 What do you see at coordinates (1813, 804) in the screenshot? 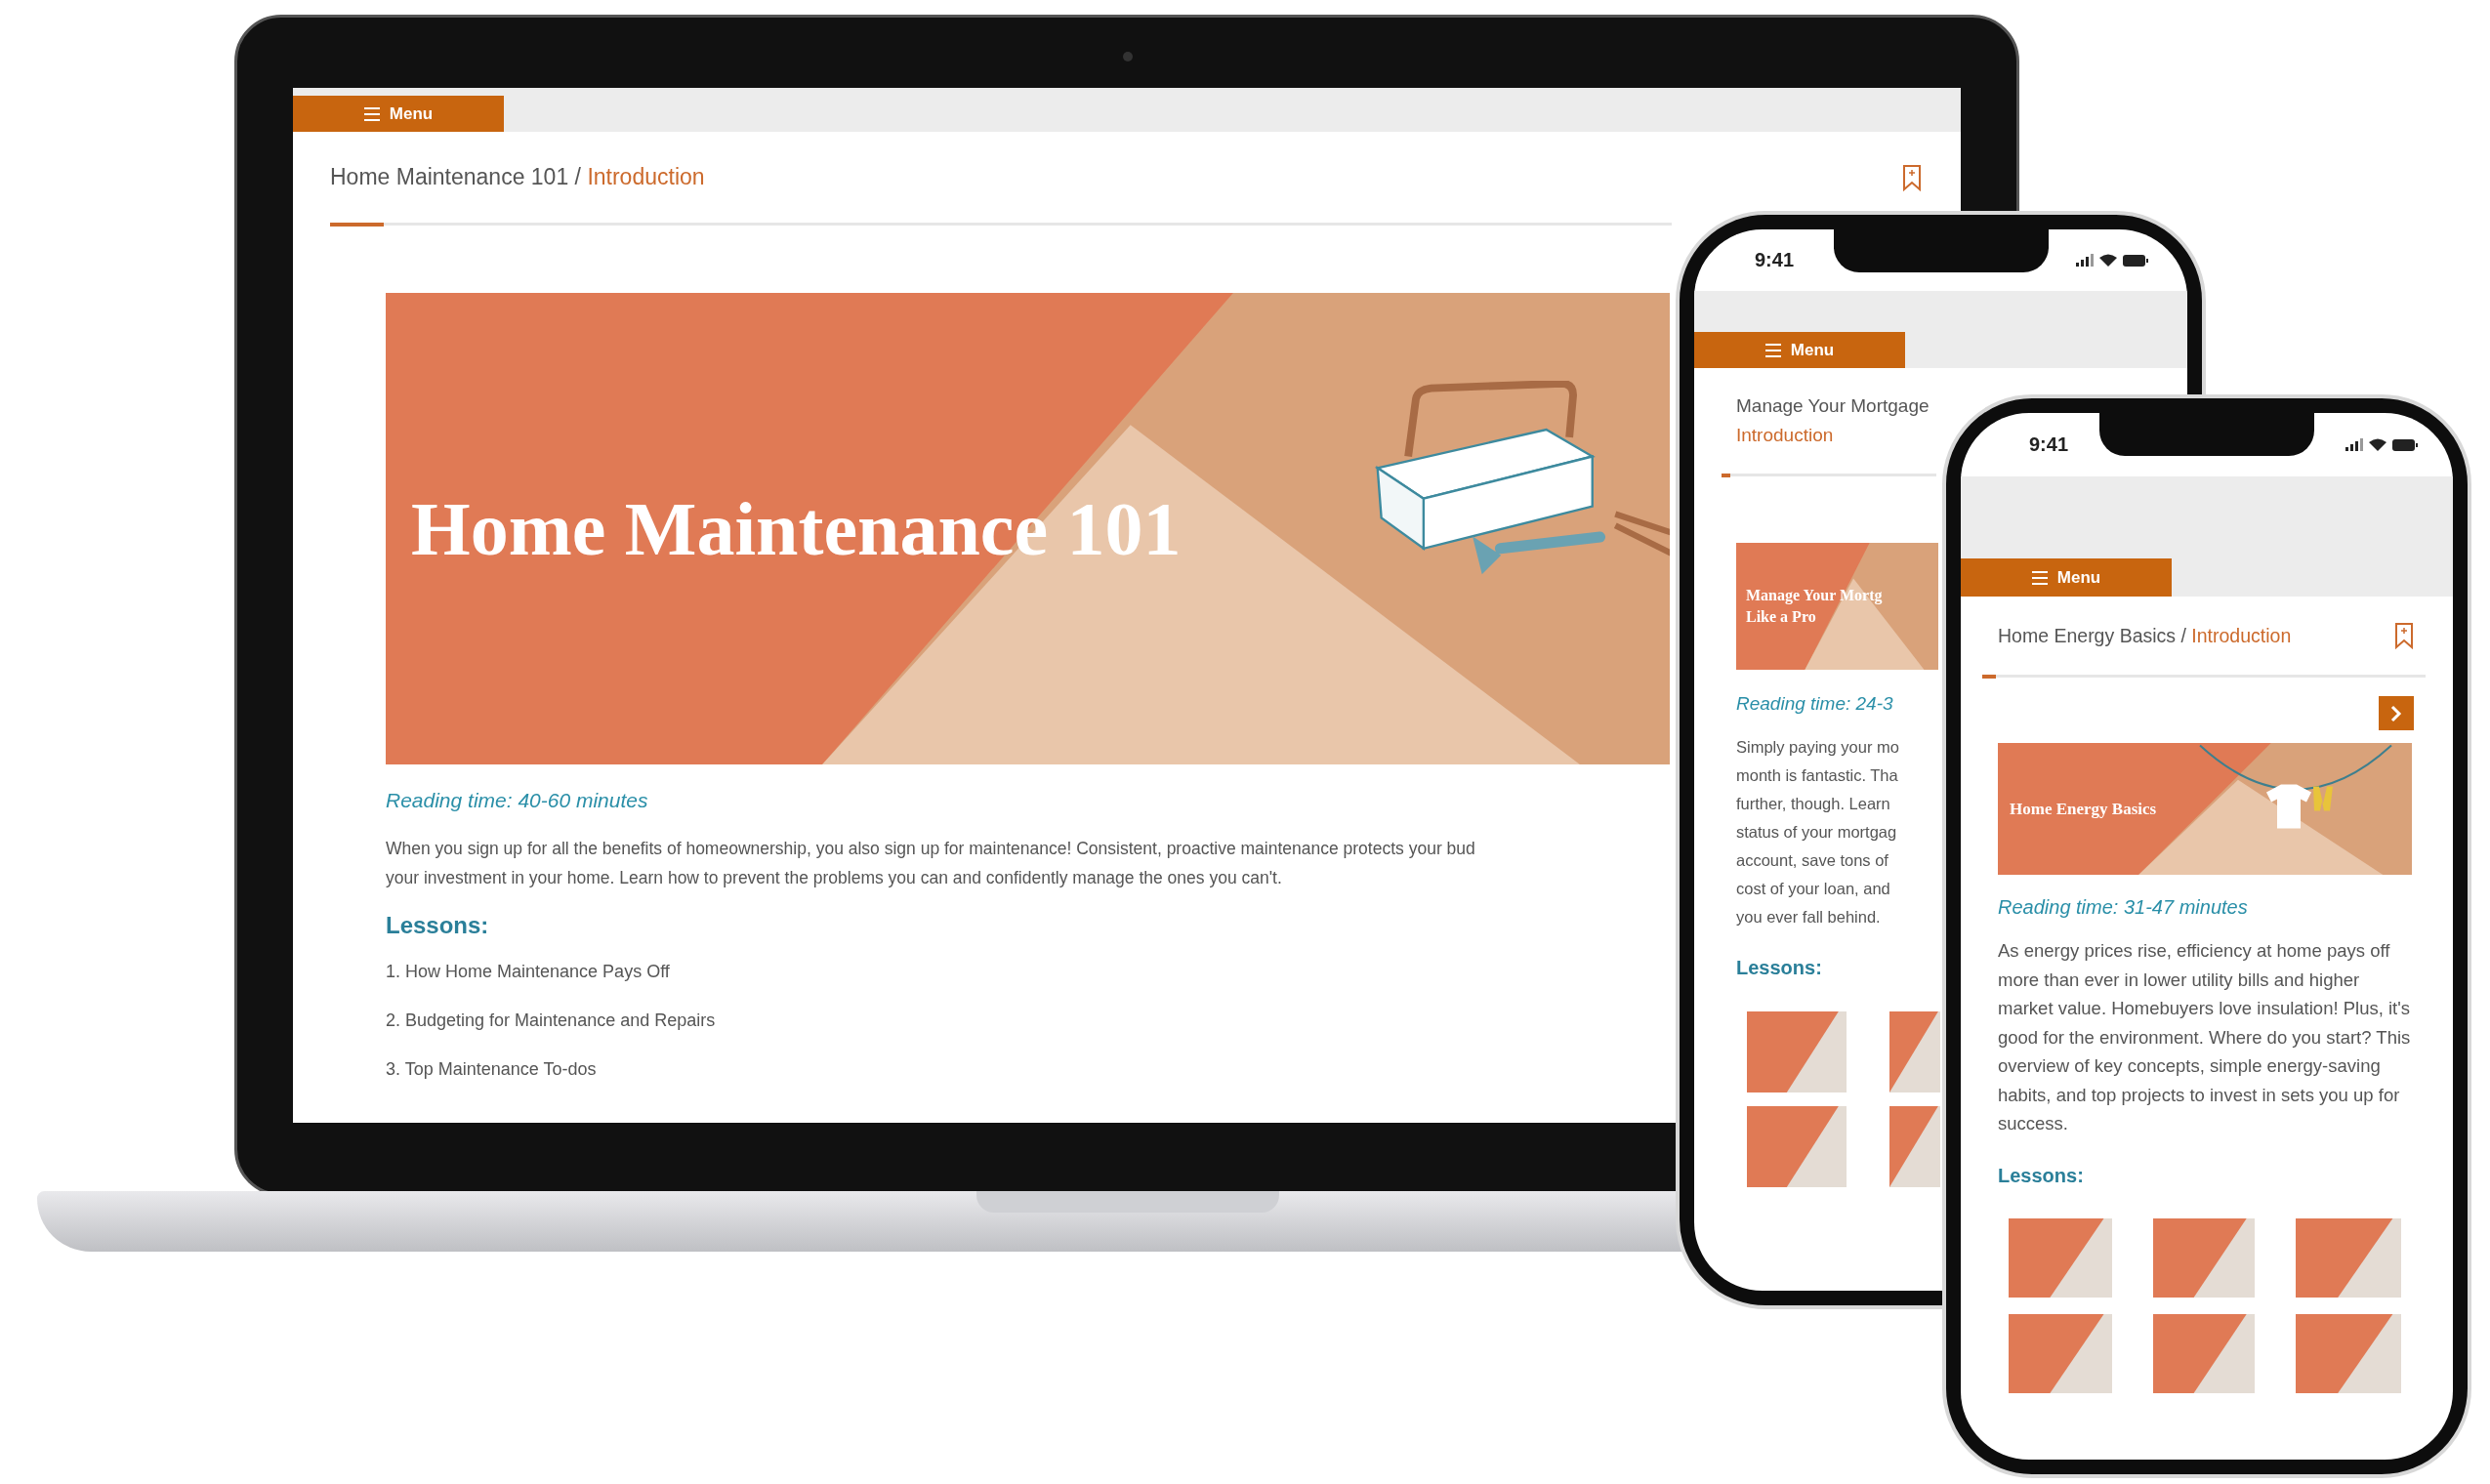
I see `description-line: further, though. Learn` at bounding box center [1813, 804].